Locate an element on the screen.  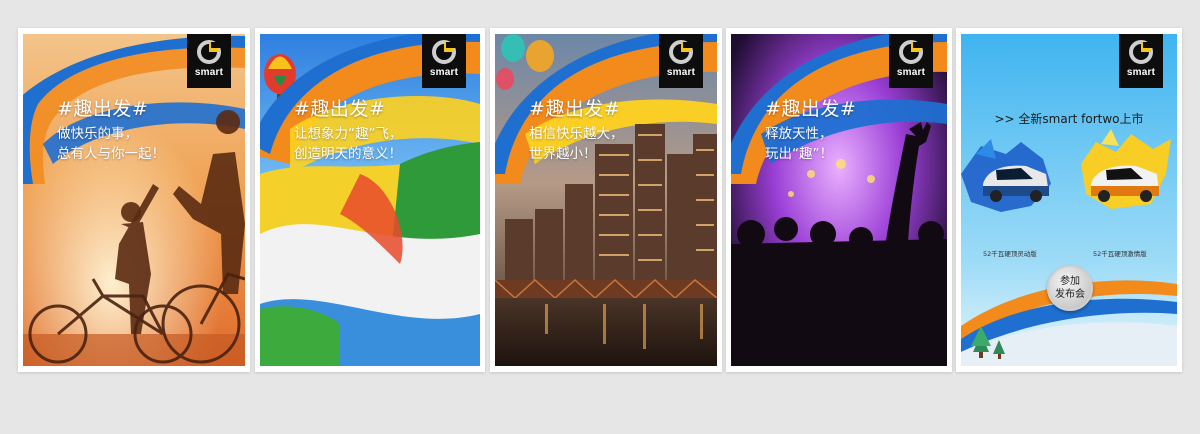
poster-panel-3: smart #趣出发# 相信快乐越大， 世界越小！ is located at coordinates (606, 200).